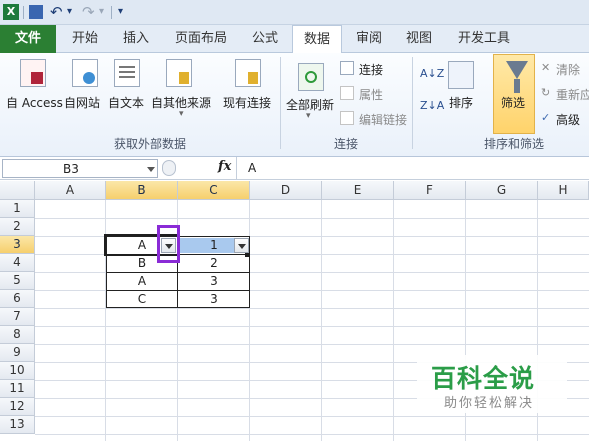  Describe the element at coordinates (17, 425) in the screenshot. I see `row-header-13: 13` at that location.